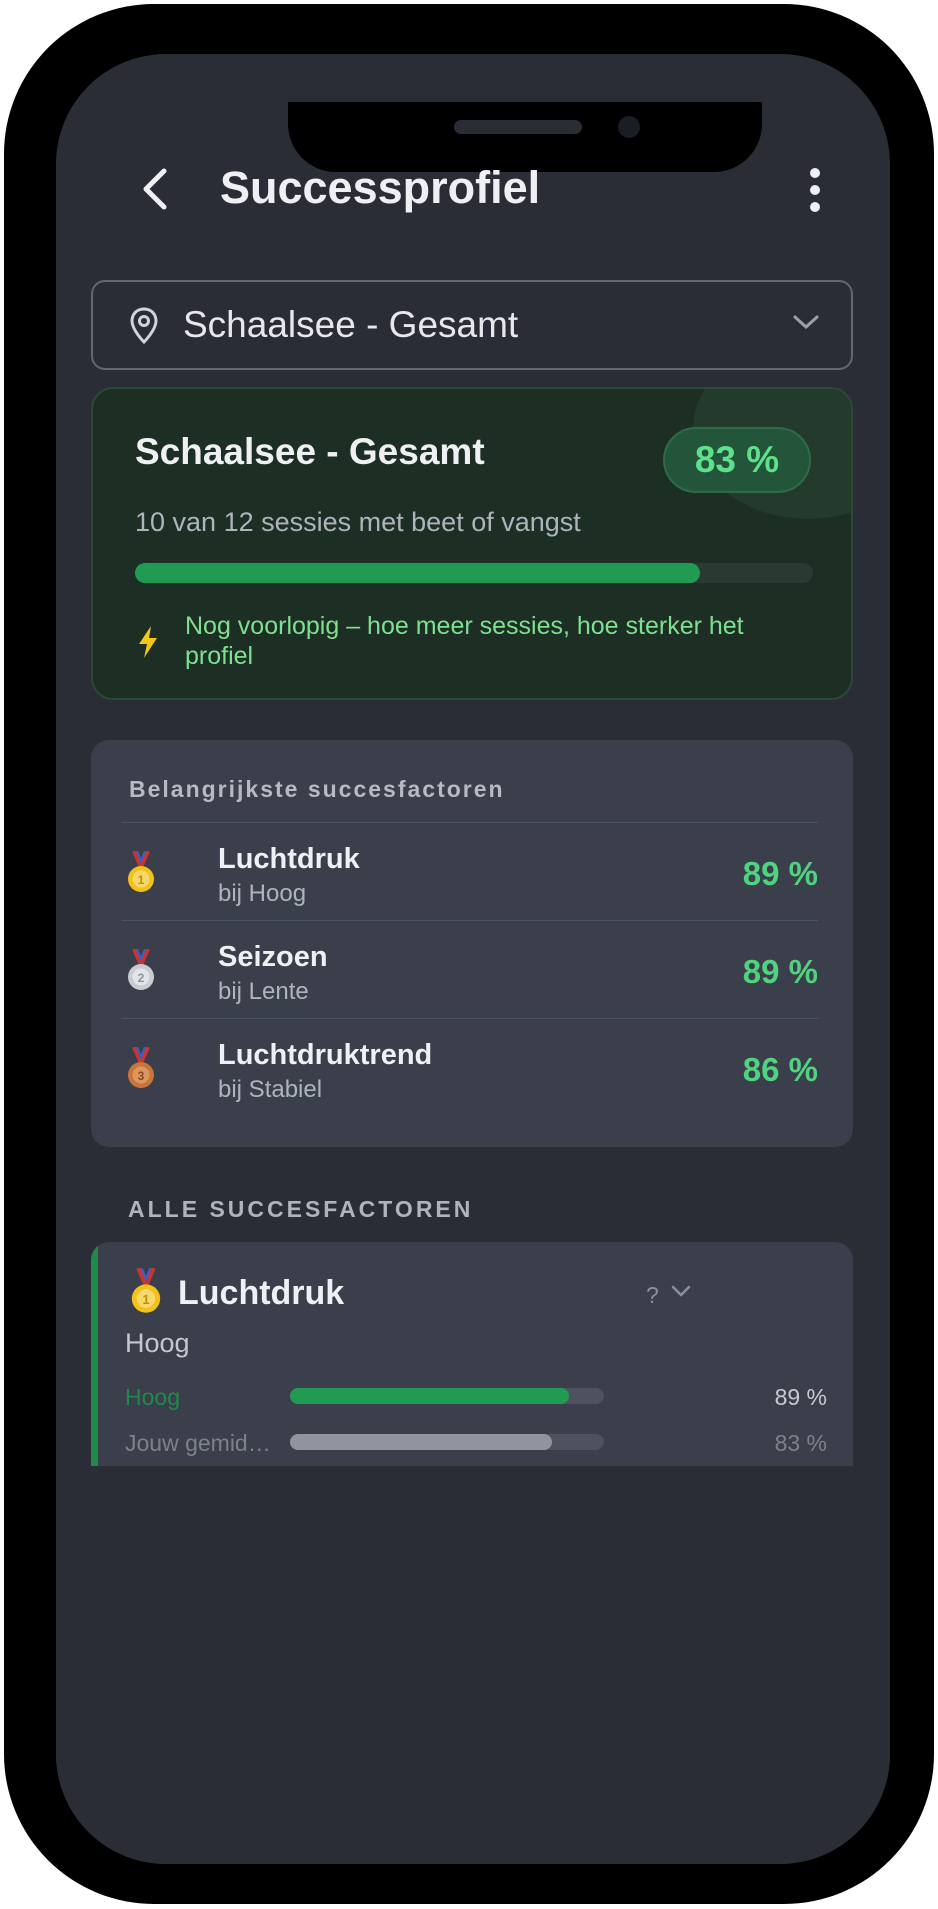  Describe the element at coordinates (380, 187) in the screenshot. I see `page-title: Successprofiel` at that location.